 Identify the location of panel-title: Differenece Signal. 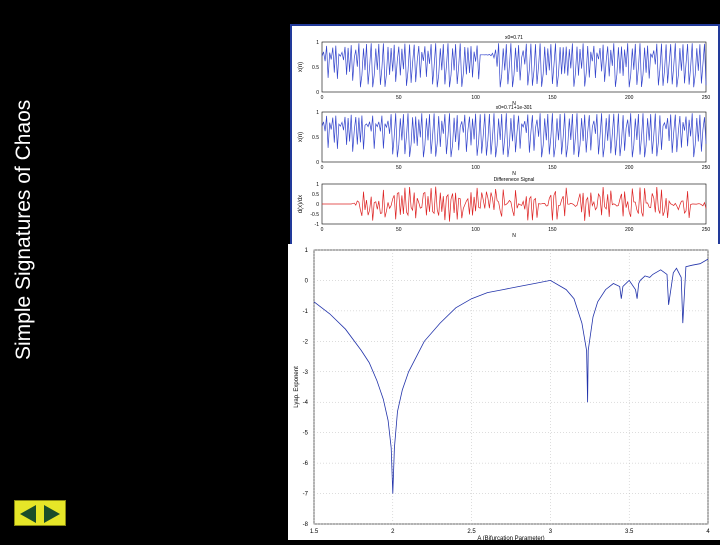
(514, 180).